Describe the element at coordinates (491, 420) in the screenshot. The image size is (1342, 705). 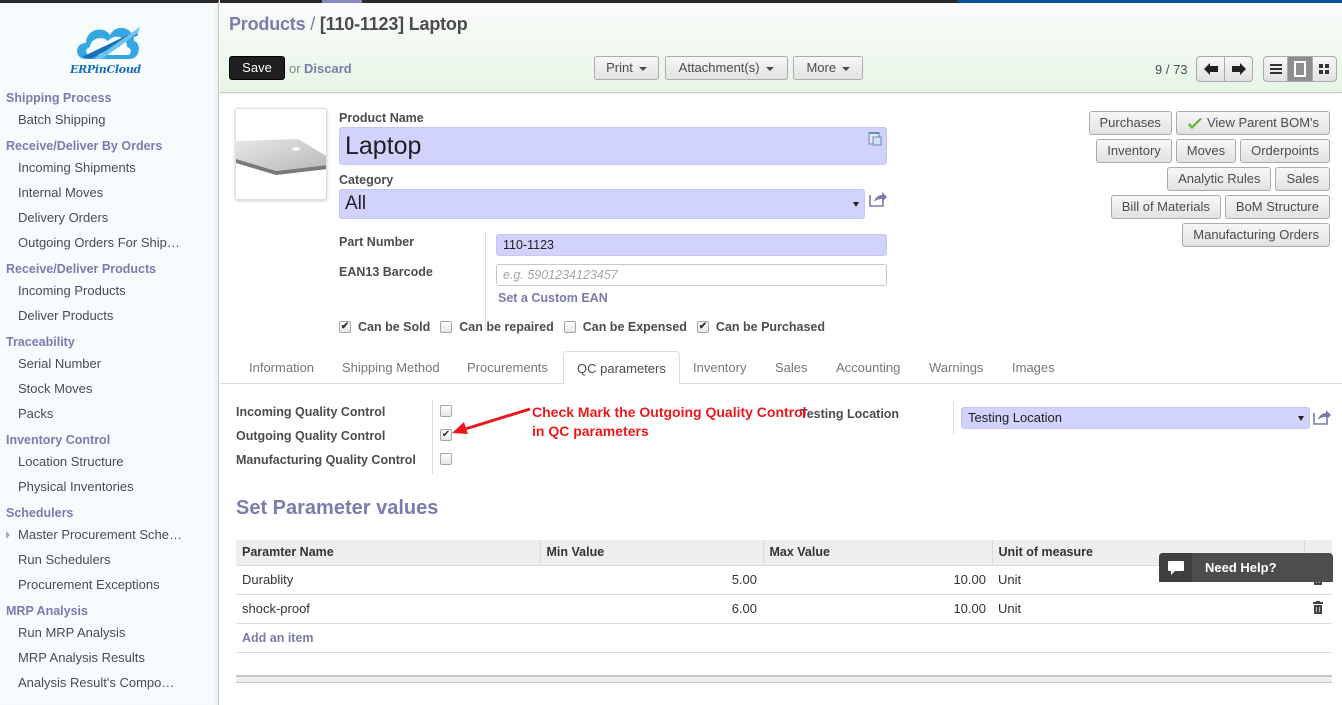
I see `annotation-arrow-icon` at that location.